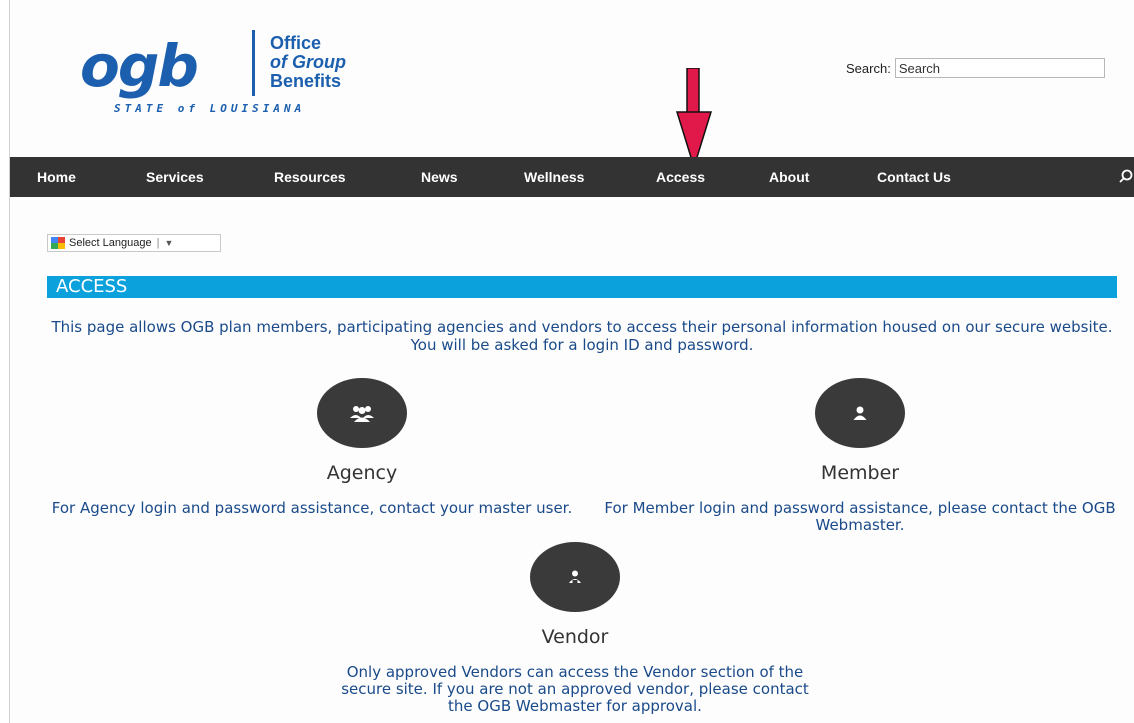 This screenshot has height=723, width=1134. What do you see at coordinates (310, 177) in the screenshot?
I see `nav-item-resources: Resources` at bounding box center [310, 177].